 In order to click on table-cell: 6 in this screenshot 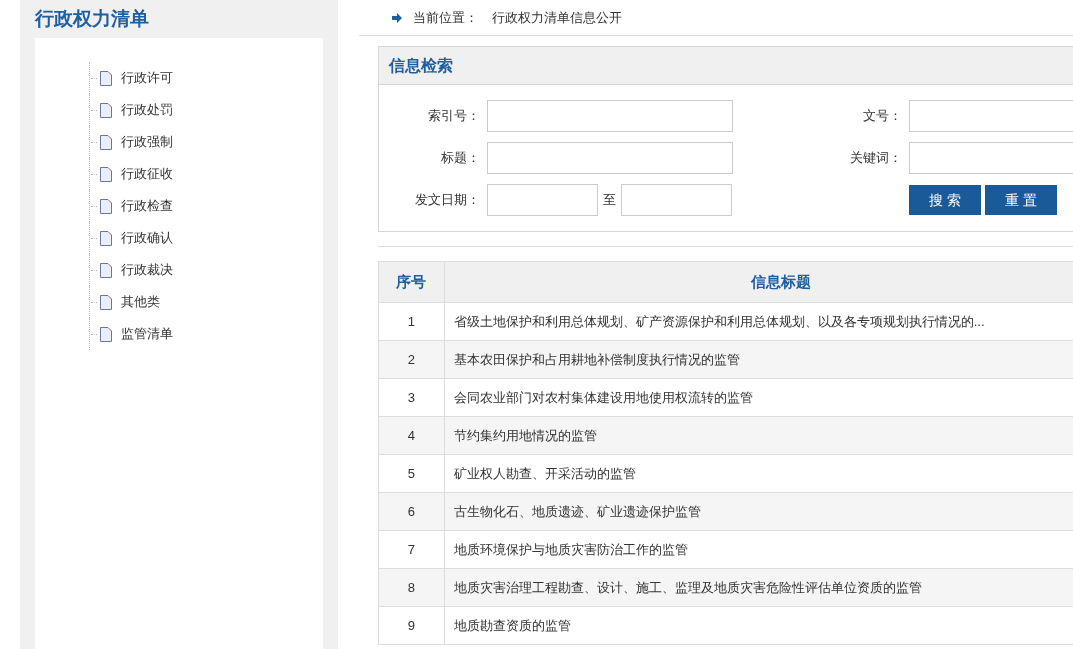, I will do `click(411, 511)`.